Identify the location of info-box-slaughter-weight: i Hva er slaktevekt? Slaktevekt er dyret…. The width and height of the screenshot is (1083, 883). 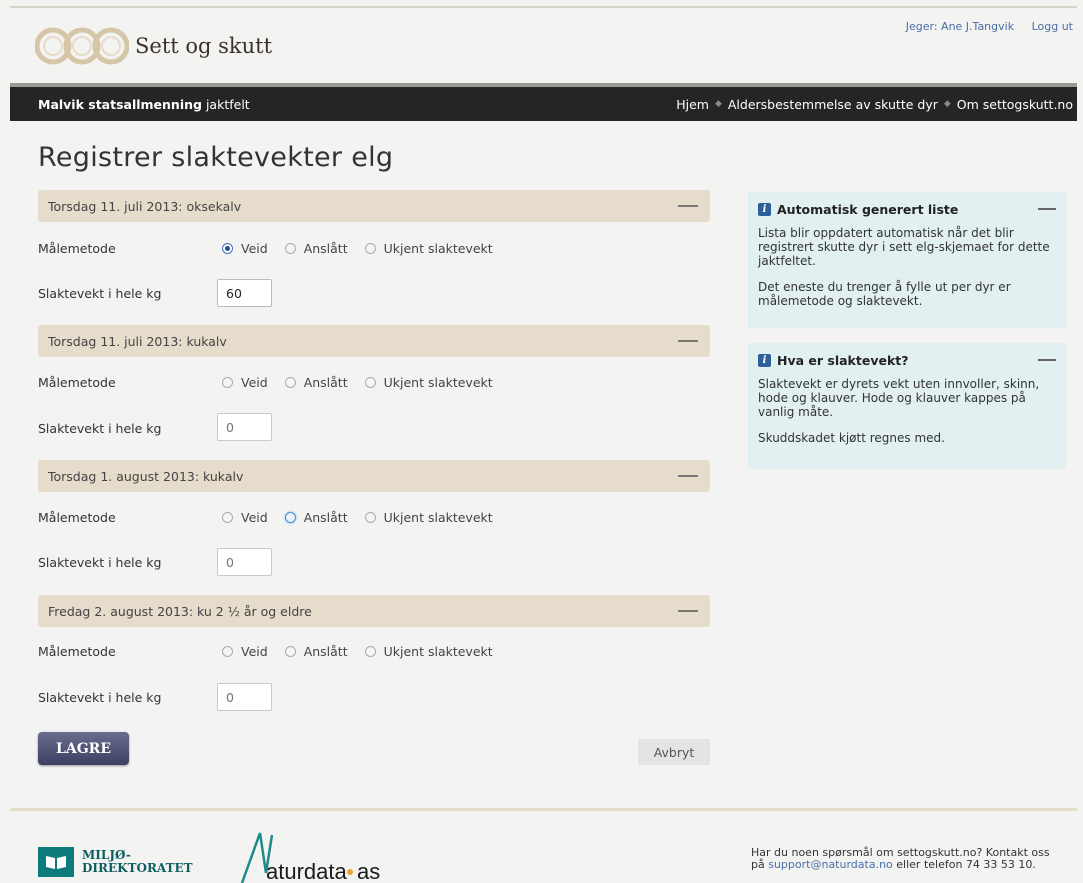
(907, 406).